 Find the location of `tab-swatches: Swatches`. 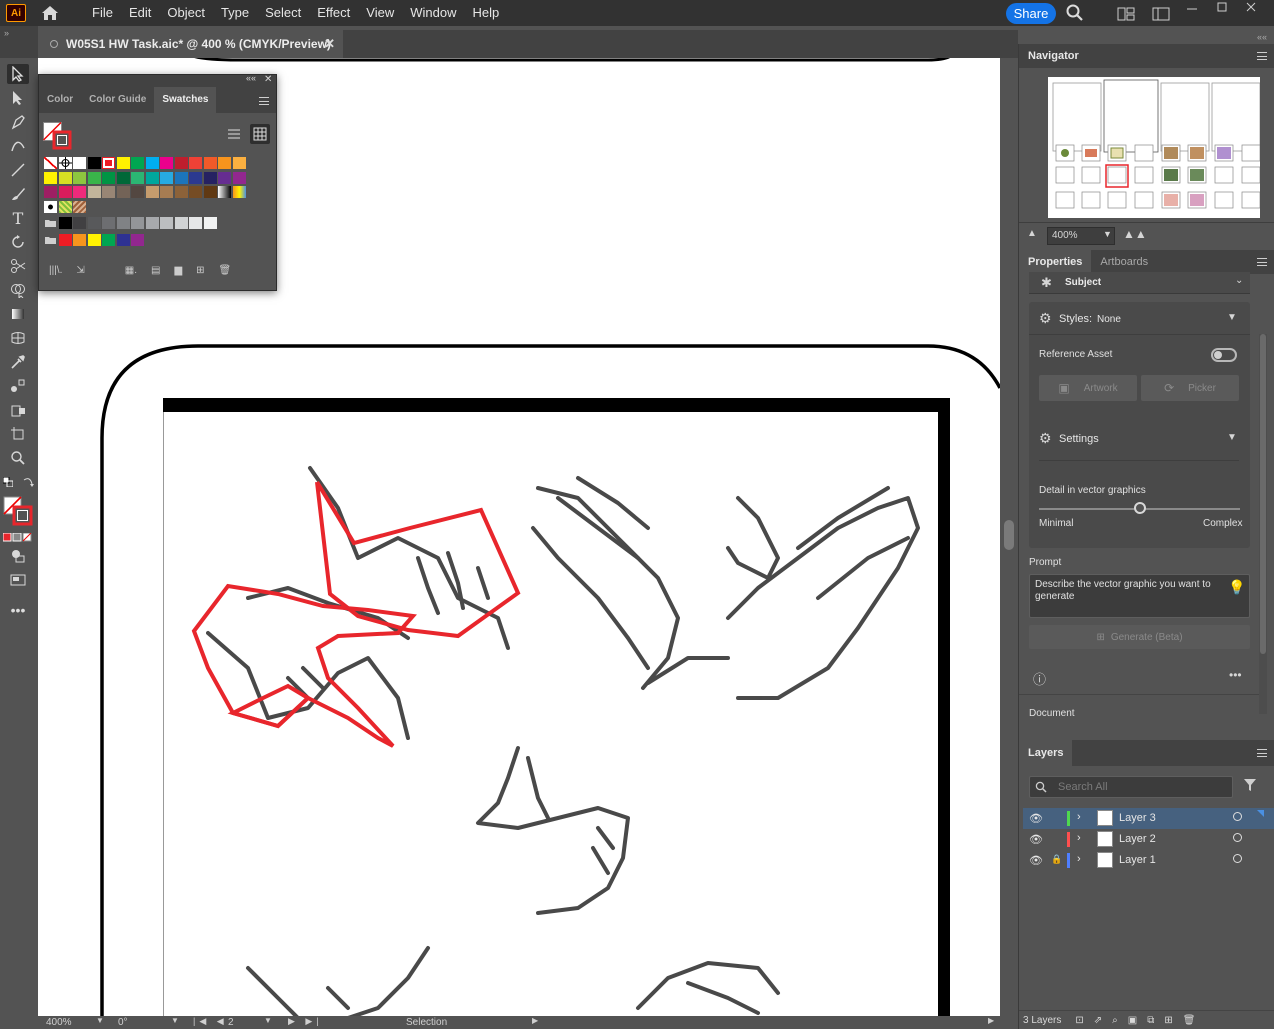

tab-swatches: Swatches is located at coordinates (185, 100).